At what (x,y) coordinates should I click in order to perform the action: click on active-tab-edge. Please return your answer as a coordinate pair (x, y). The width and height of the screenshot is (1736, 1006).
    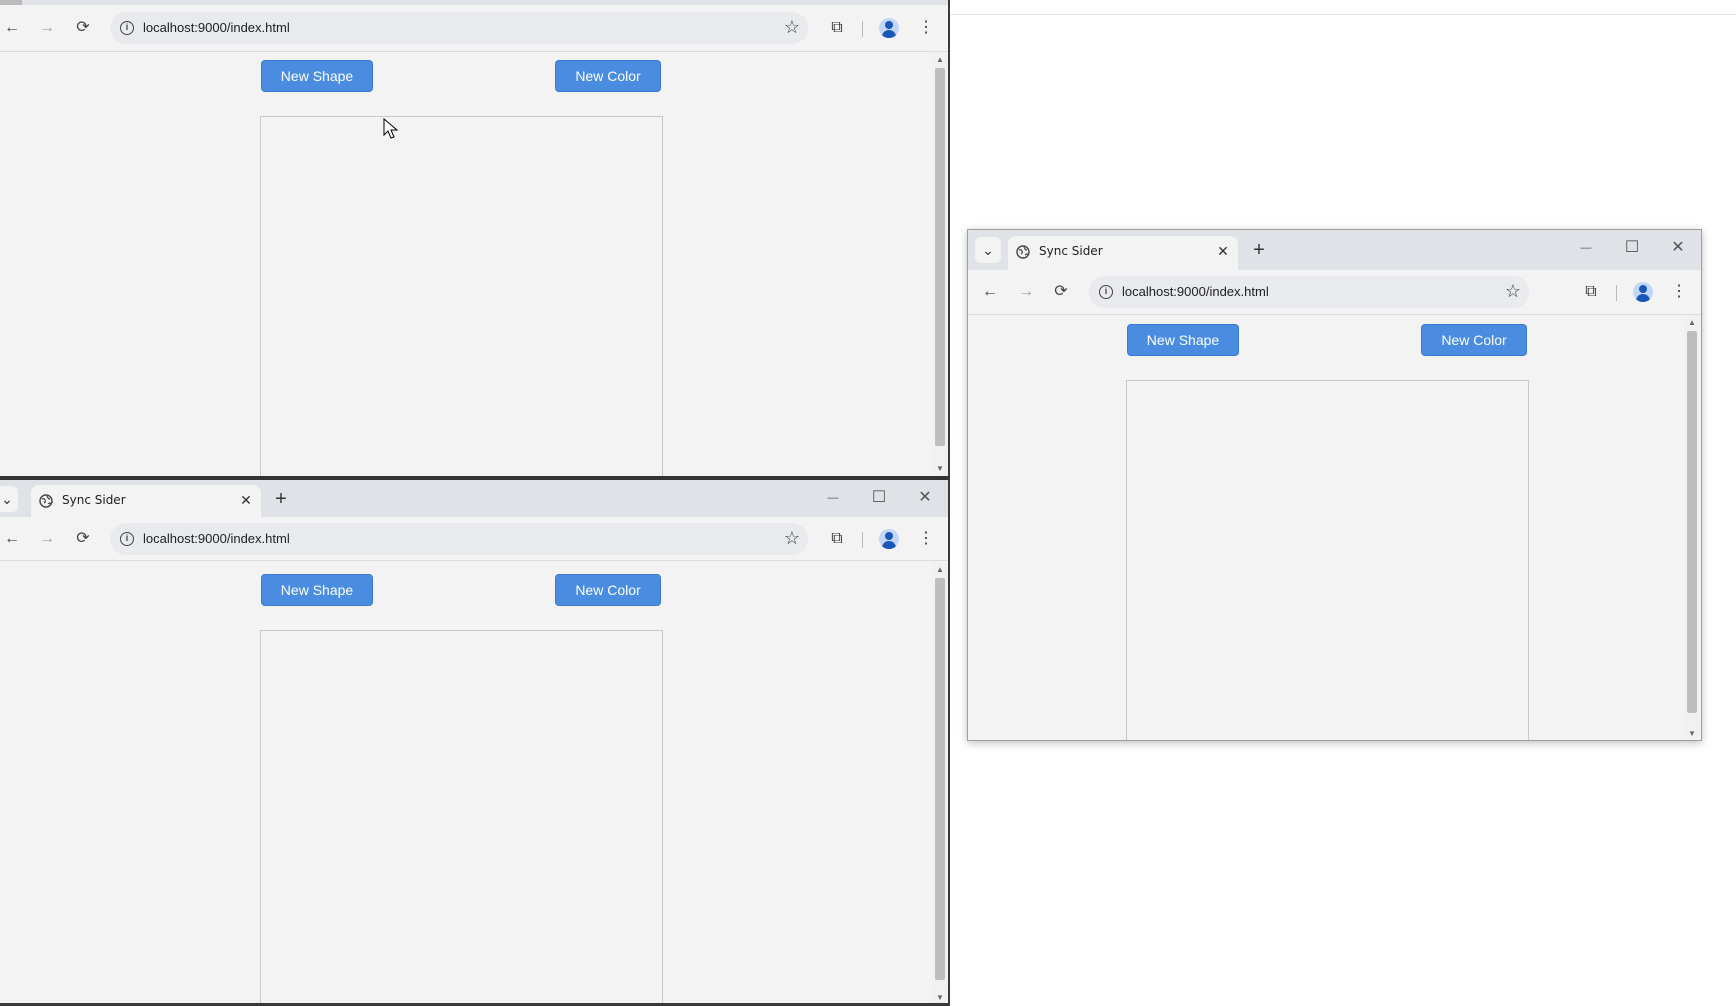
    Looking at the image, I should click on (11, 2).